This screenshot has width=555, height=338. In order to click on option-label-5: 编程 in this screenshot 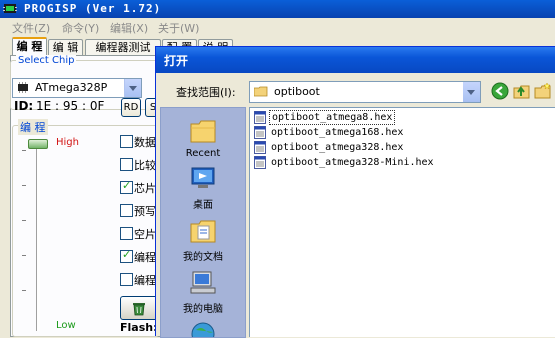, I will do `click(145, 257)`.